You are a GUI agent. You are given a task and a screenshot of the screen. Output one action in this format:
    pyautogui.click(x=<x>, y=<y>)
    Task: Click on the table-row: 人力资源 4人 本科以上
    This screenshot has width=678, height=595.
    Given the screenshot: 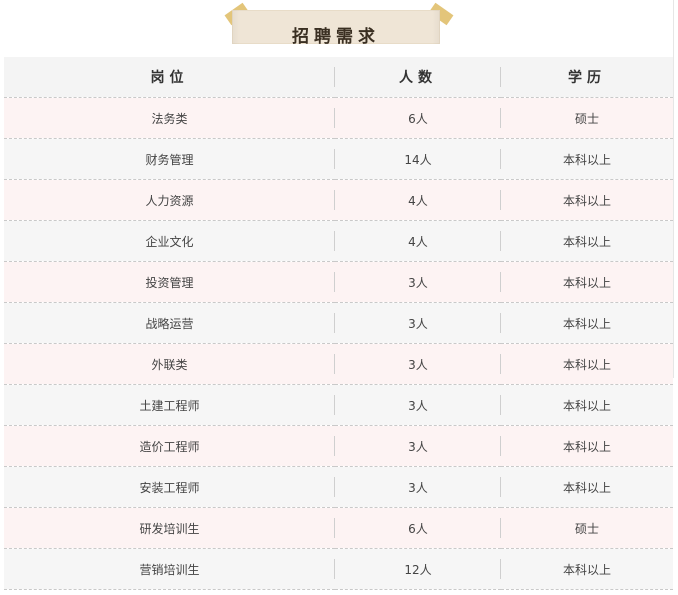 What is the action you would take?
    pyautogui.click(x=338, y=200)
    